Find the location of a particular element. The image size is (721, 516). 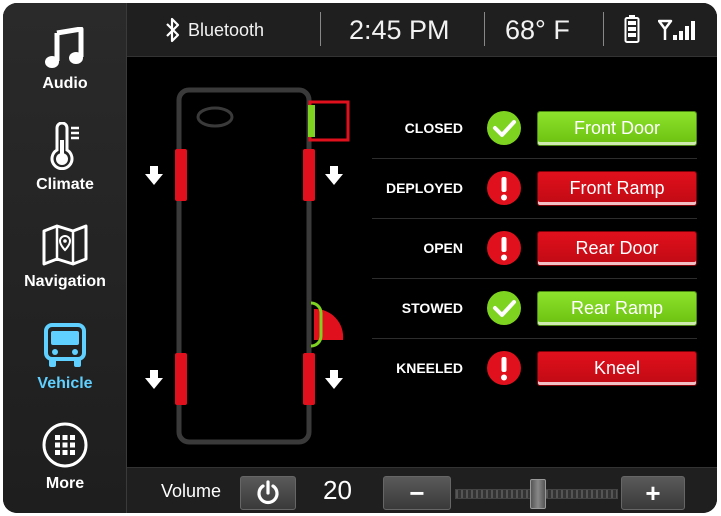

volume-label: Volume is located at coordinates (191, 491).